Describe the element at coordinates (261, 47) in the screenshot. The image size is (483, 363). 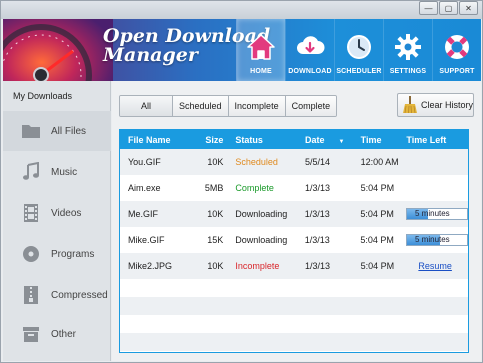
I see `home-icon` at that location.